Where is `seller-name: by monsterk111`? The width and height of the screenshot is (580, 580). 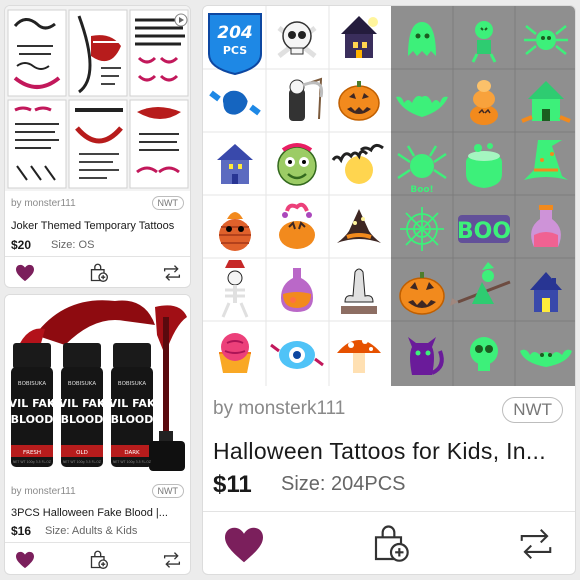
seller-name: by monsterk111 is located at coordinates (279, 409).